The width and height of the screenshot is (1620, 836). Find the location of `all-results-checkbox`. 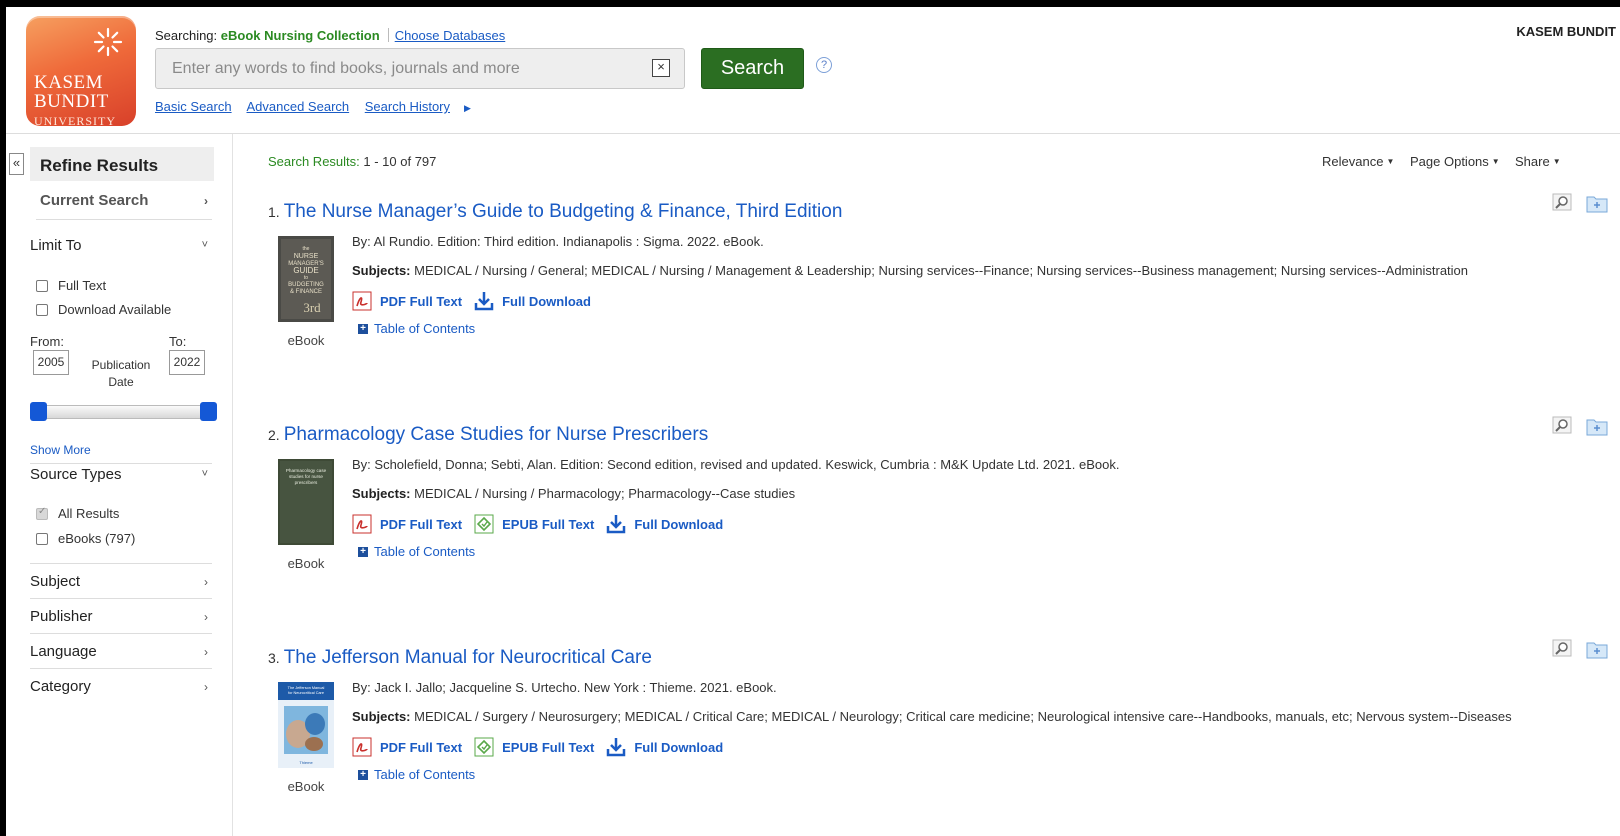

all-results-checkbox is located at coordinates (42, 513).